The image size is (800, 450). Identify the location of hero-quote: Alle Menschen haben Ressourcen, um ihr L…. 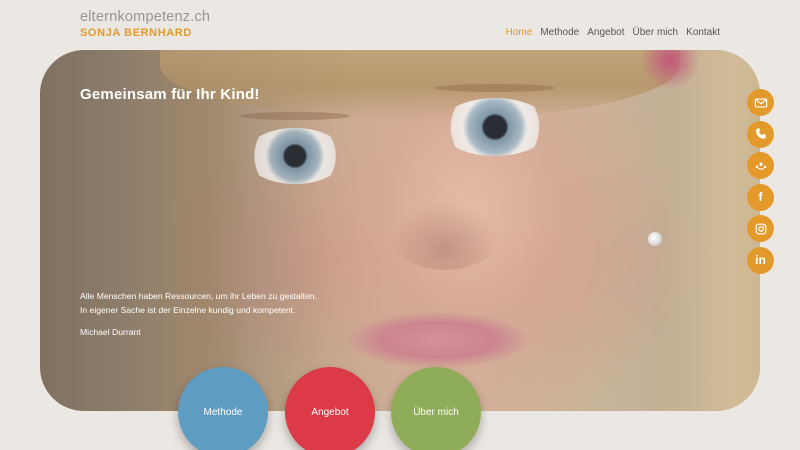
(240, 303).